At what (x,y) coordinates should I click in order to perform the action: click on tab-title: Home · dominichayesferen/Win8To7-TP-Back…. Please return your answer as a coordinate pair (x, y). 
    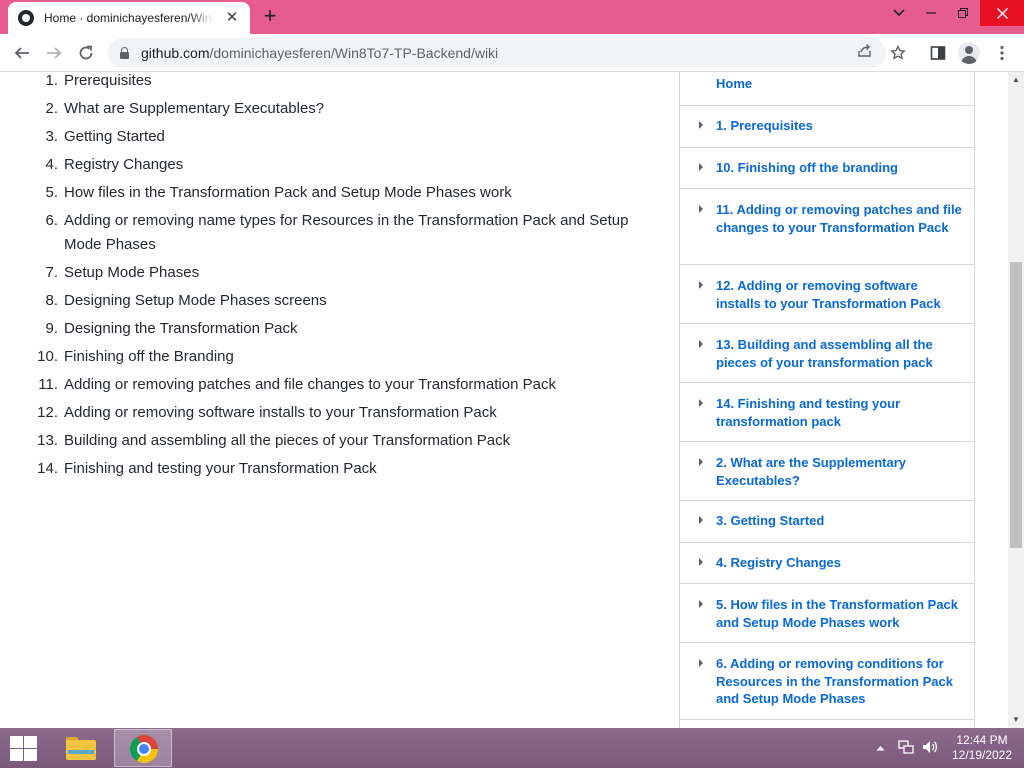
    Looking at the image, I should click on (129, 18).